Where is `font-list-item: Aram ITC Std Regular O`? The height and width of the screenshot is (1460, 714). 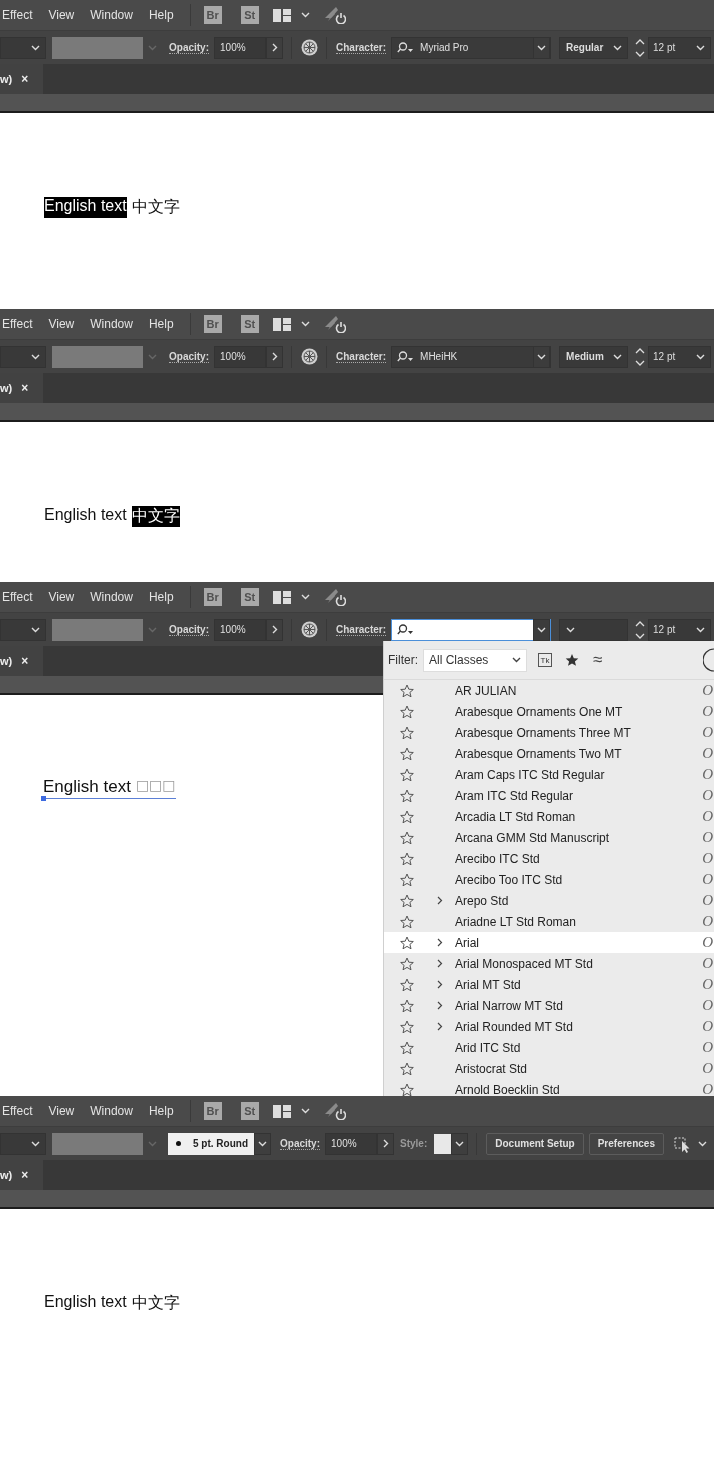 font-list-item: Aram ITC Std Regular O is located at coordinates (549, 795).